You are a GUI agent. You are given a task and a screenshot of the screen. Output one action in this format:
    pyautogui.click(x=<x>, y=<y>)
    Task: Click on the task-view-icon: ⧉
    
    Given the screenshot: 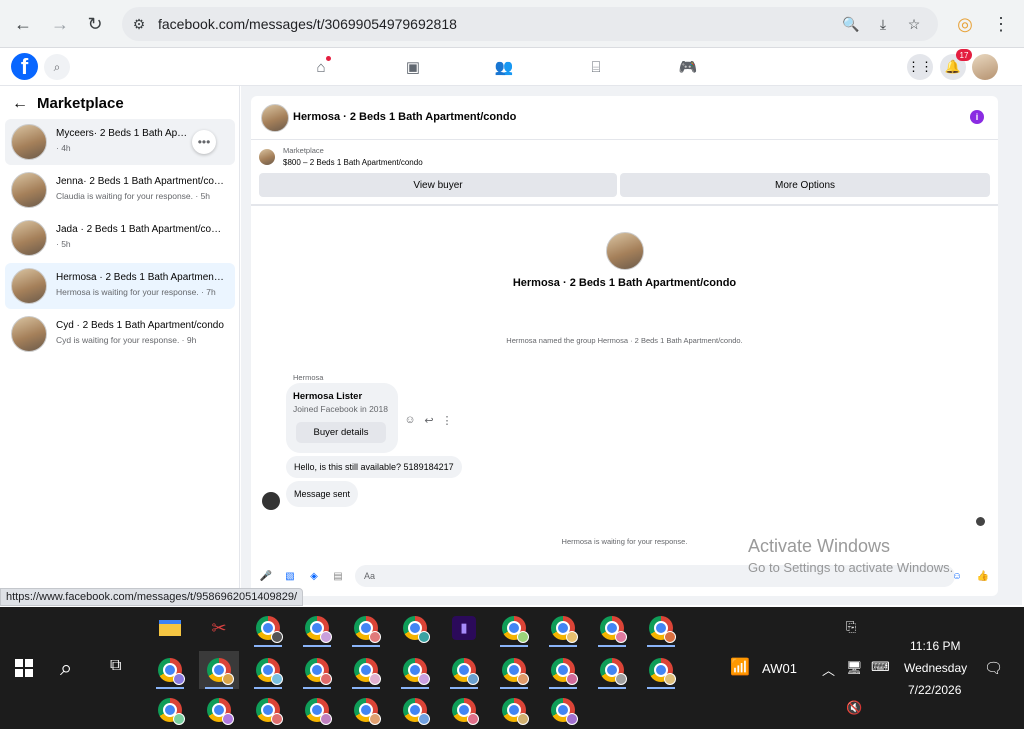 What is the action you would take?
    pyautogui.click(x=115, y=666)
    